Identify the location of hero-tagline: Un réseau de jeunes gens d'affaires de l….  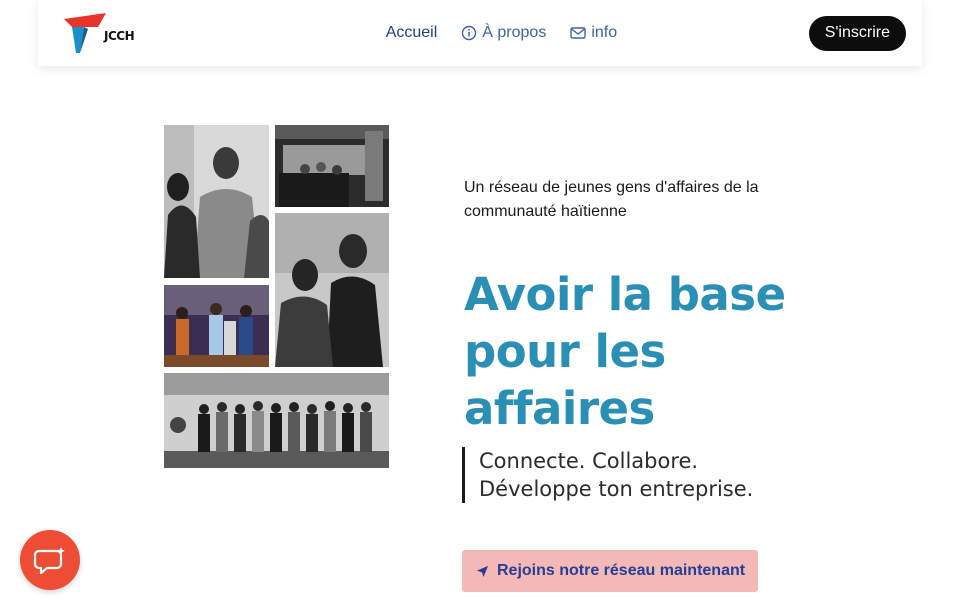
(611, 199).